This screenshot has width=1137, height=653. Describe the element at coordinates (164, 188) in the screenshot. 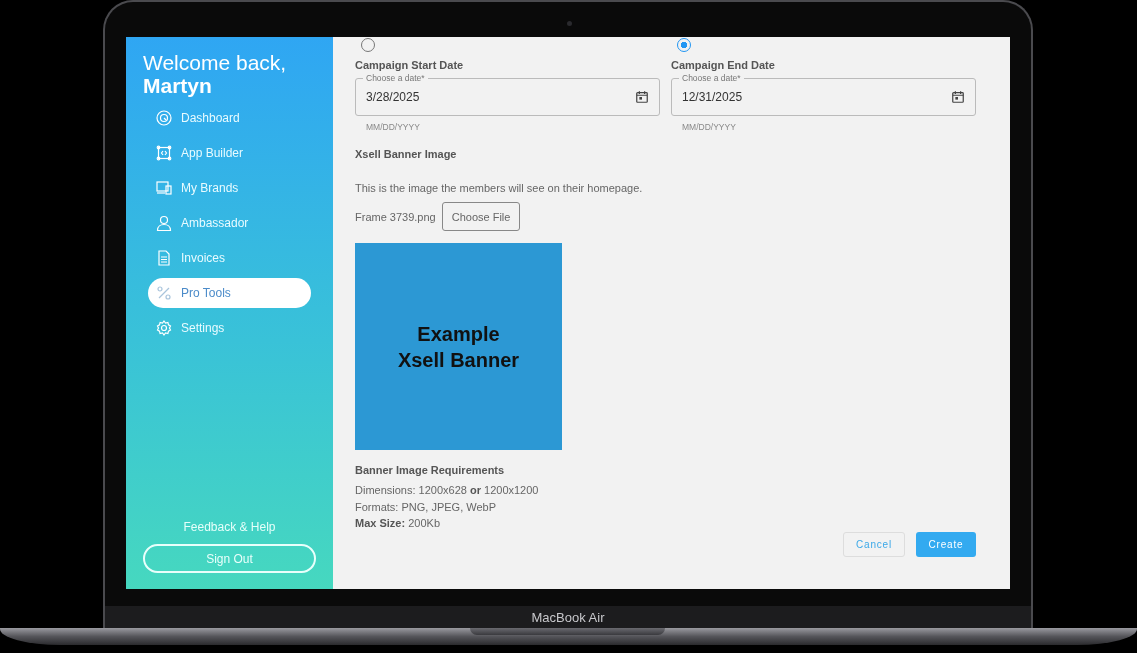

I see `devices-icon` at that location.